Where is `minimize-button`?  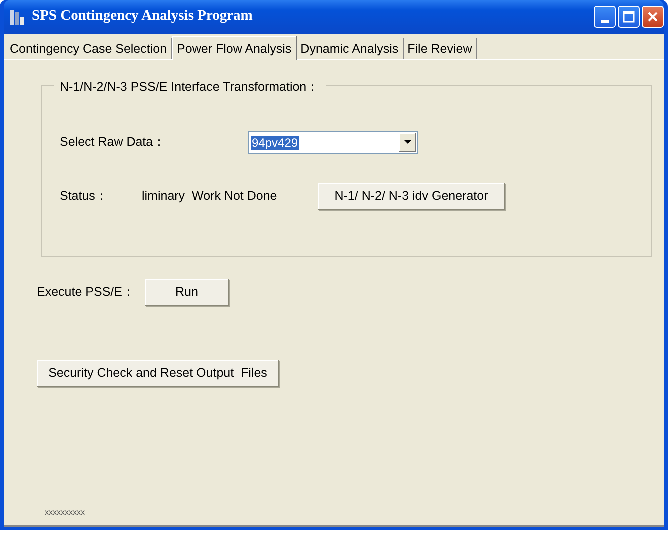 minimize-button is located at coordinates (605, 17).